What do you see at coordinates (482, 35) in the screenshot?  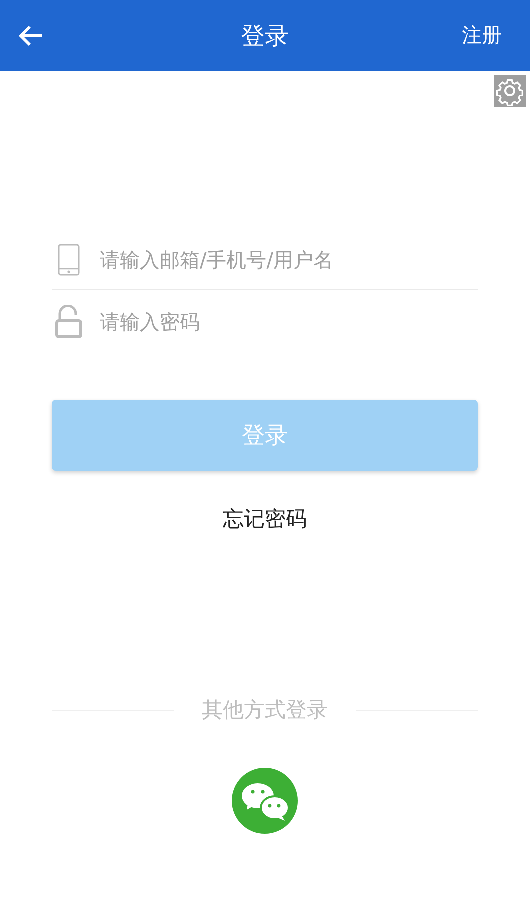 I see `register-button: 注册` at bounding box center [482, 35].